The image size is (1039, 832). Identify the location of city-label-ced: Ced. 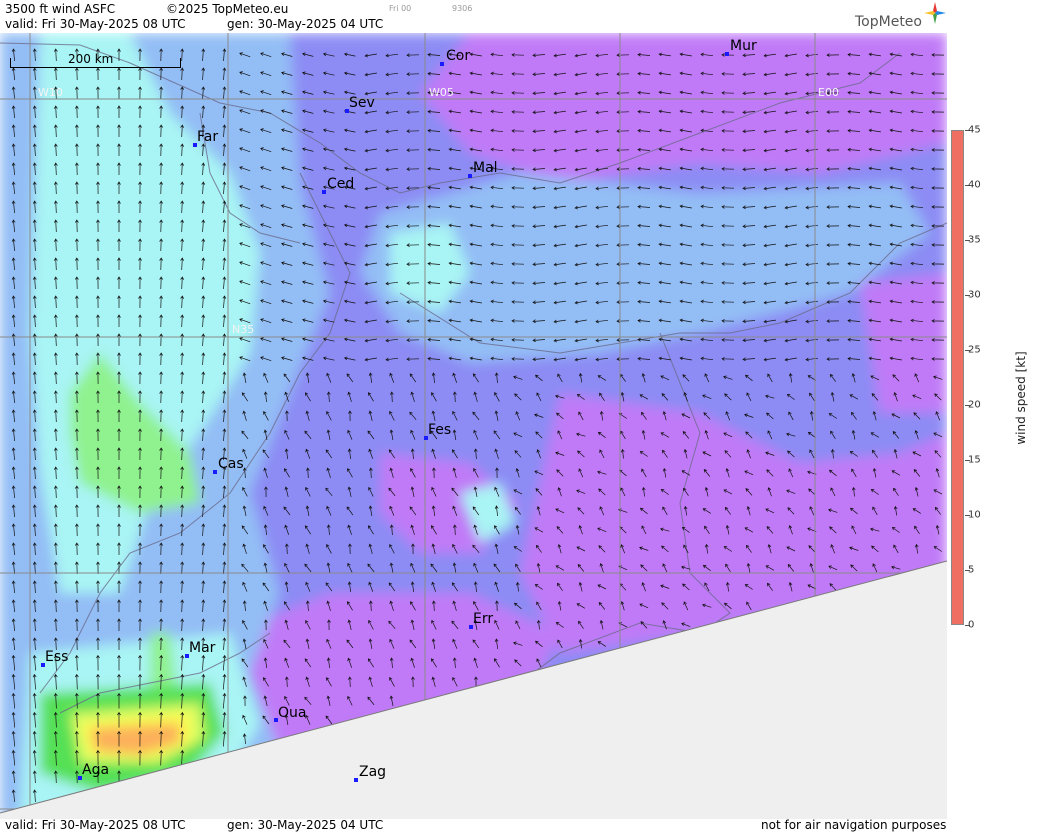
(341, 184).